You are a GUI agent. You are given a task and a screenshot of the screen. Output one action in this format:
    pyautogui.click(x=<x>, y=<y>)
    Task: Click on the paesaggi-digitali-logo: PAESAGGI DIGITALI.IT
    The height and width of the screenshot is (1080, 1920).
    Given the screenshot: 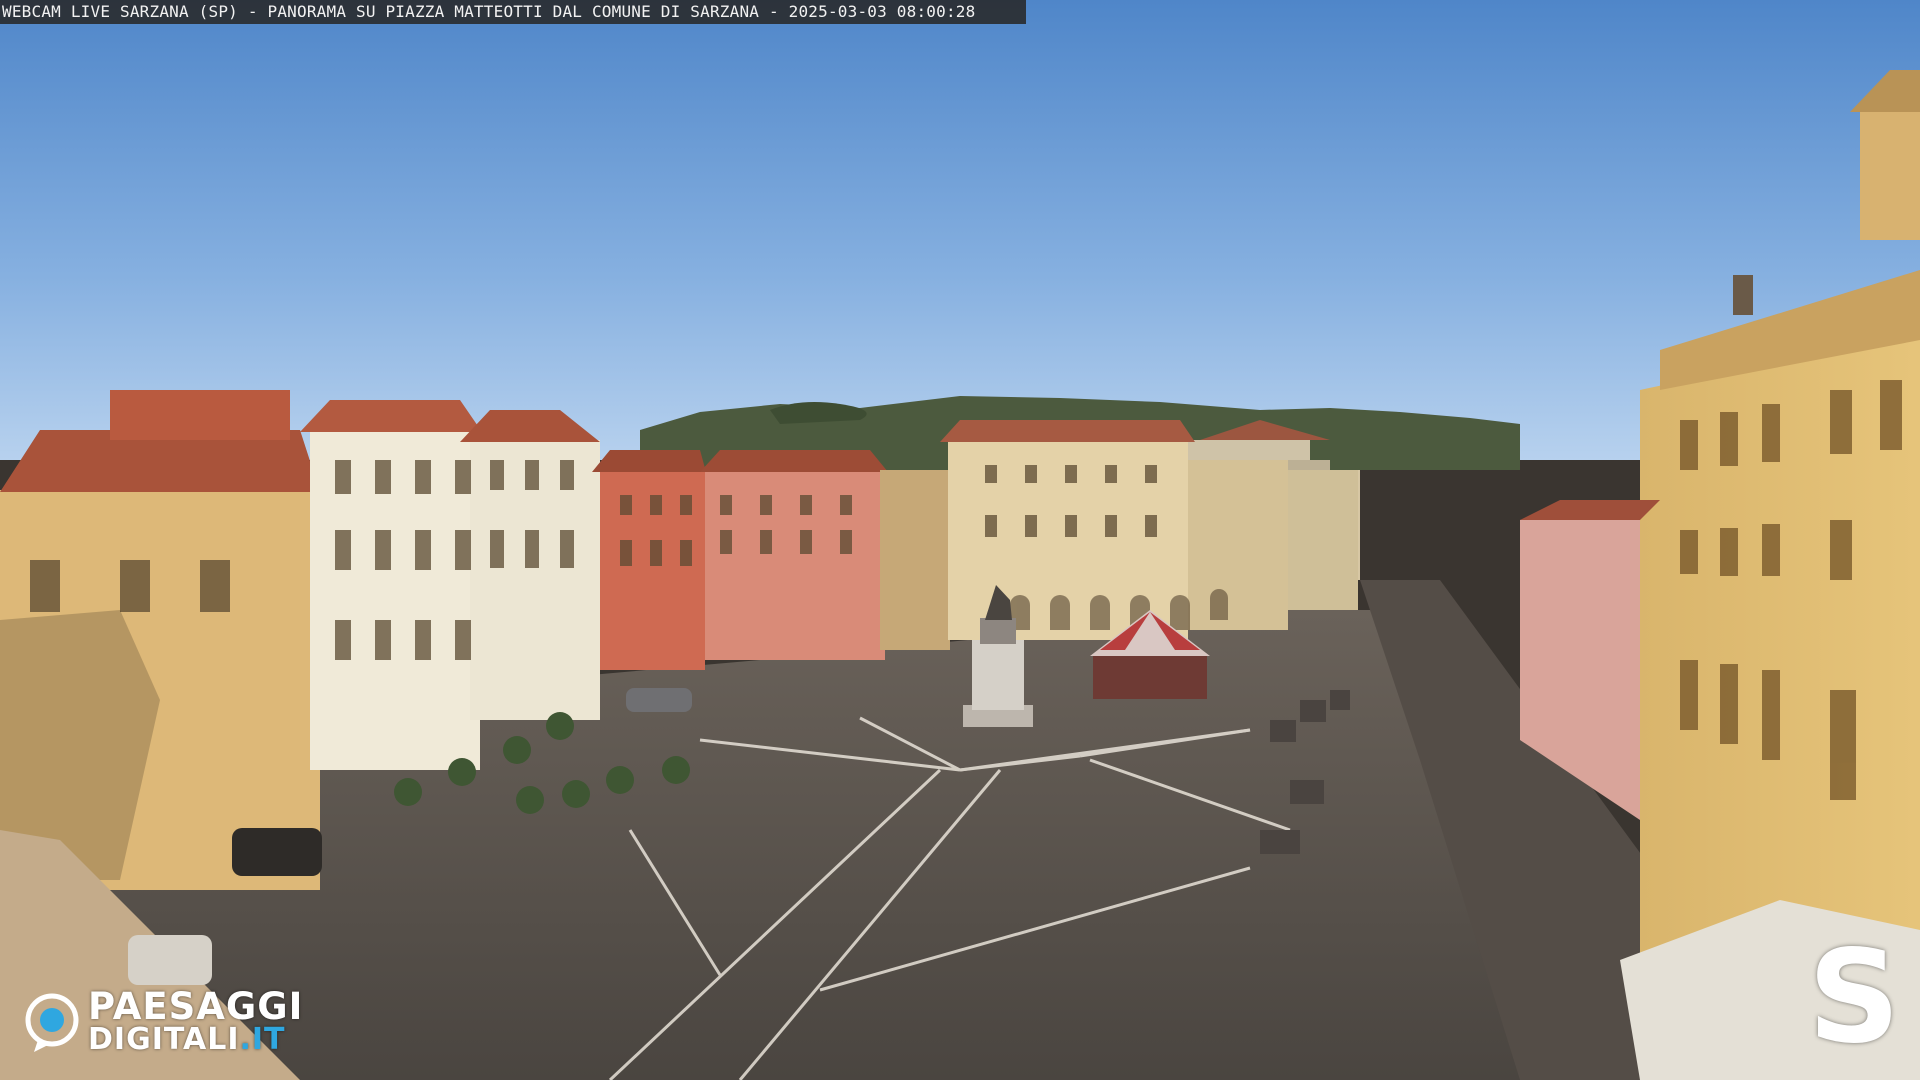 What is the action you would take?
    pyautogui.click(x=163, y=1021)
    